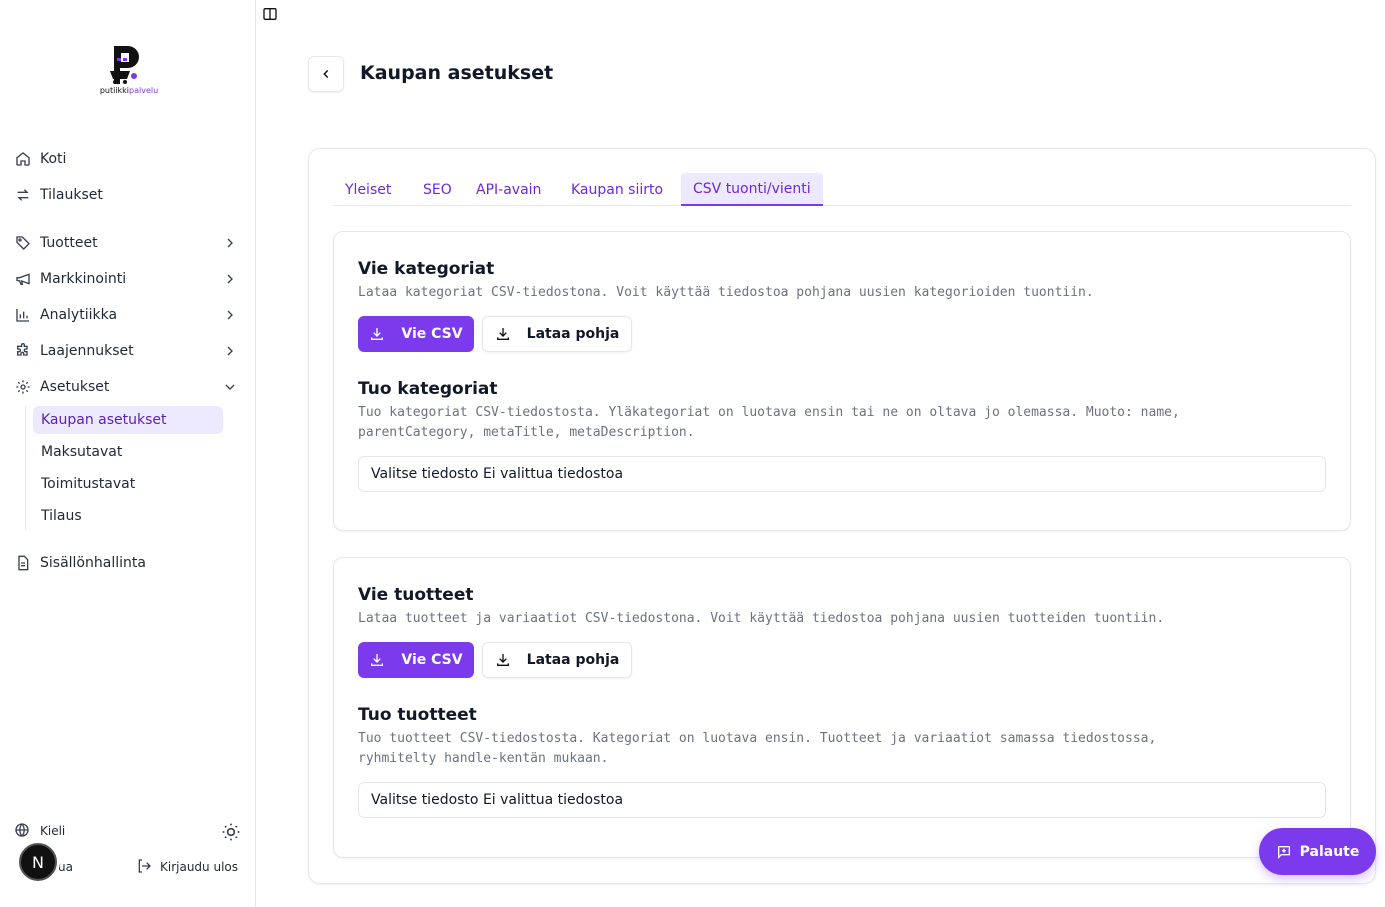 This screenshot has width=1385, height=907. I want to click on sidebar-item-koti: Koti, so click(129, 159).